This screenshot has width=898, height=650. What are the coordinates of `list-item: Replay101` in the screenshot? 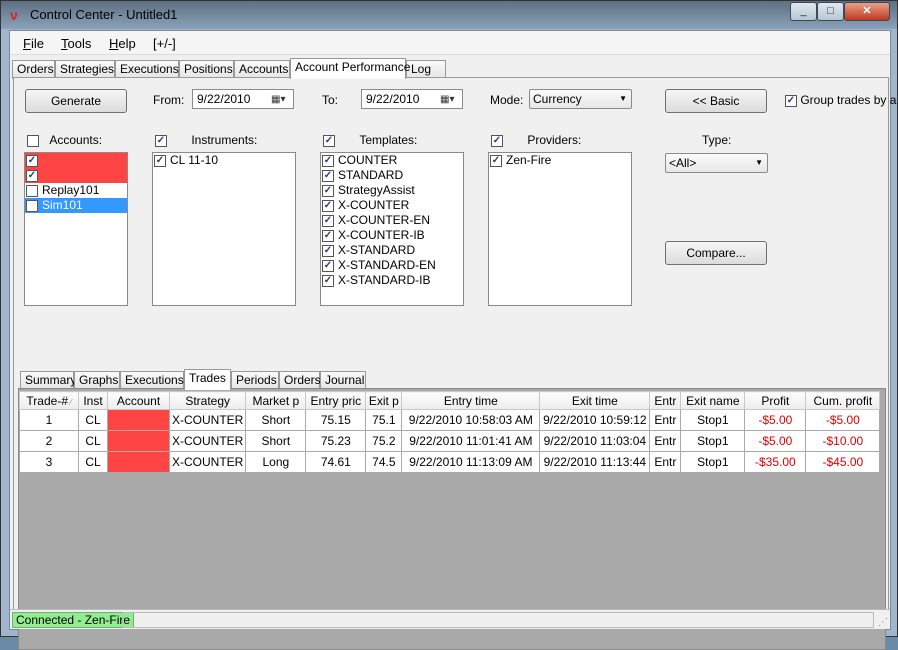 It's located at (76, 190).